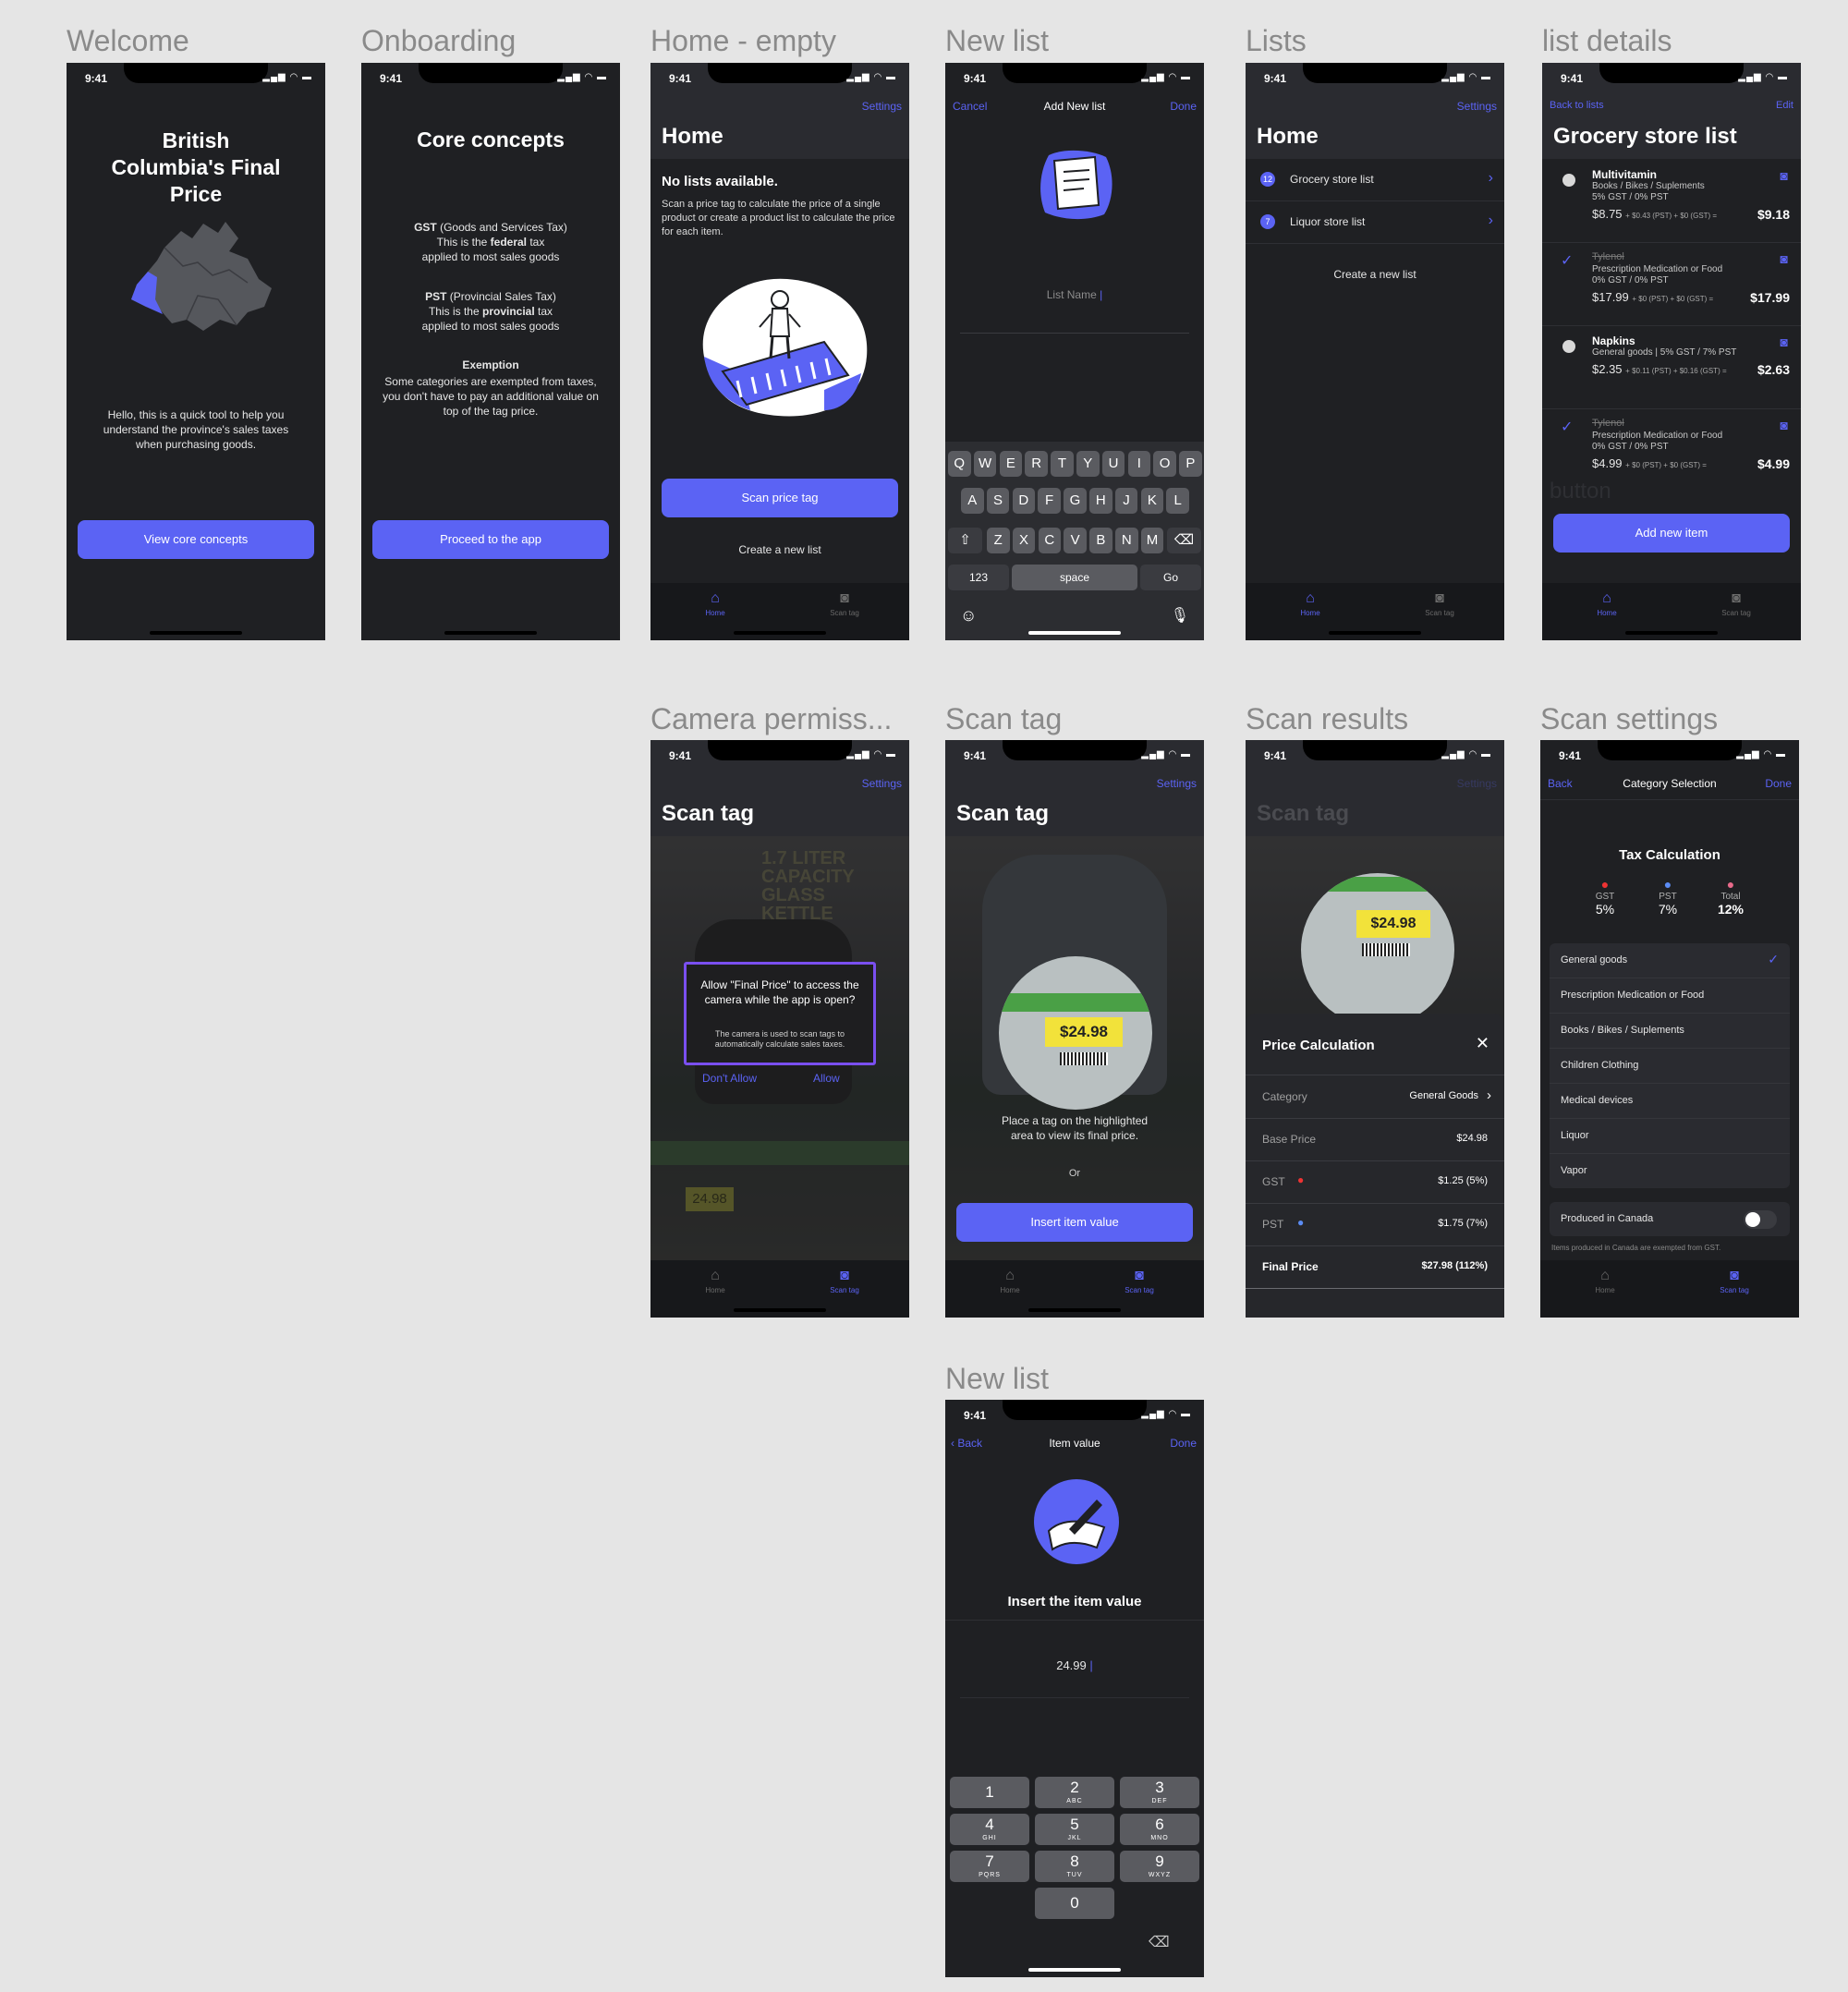  What do you see at coordinates (1670, 960) in the screenshot?
I see `category-option: General goods ✓` at bounding box center [1670, 960].